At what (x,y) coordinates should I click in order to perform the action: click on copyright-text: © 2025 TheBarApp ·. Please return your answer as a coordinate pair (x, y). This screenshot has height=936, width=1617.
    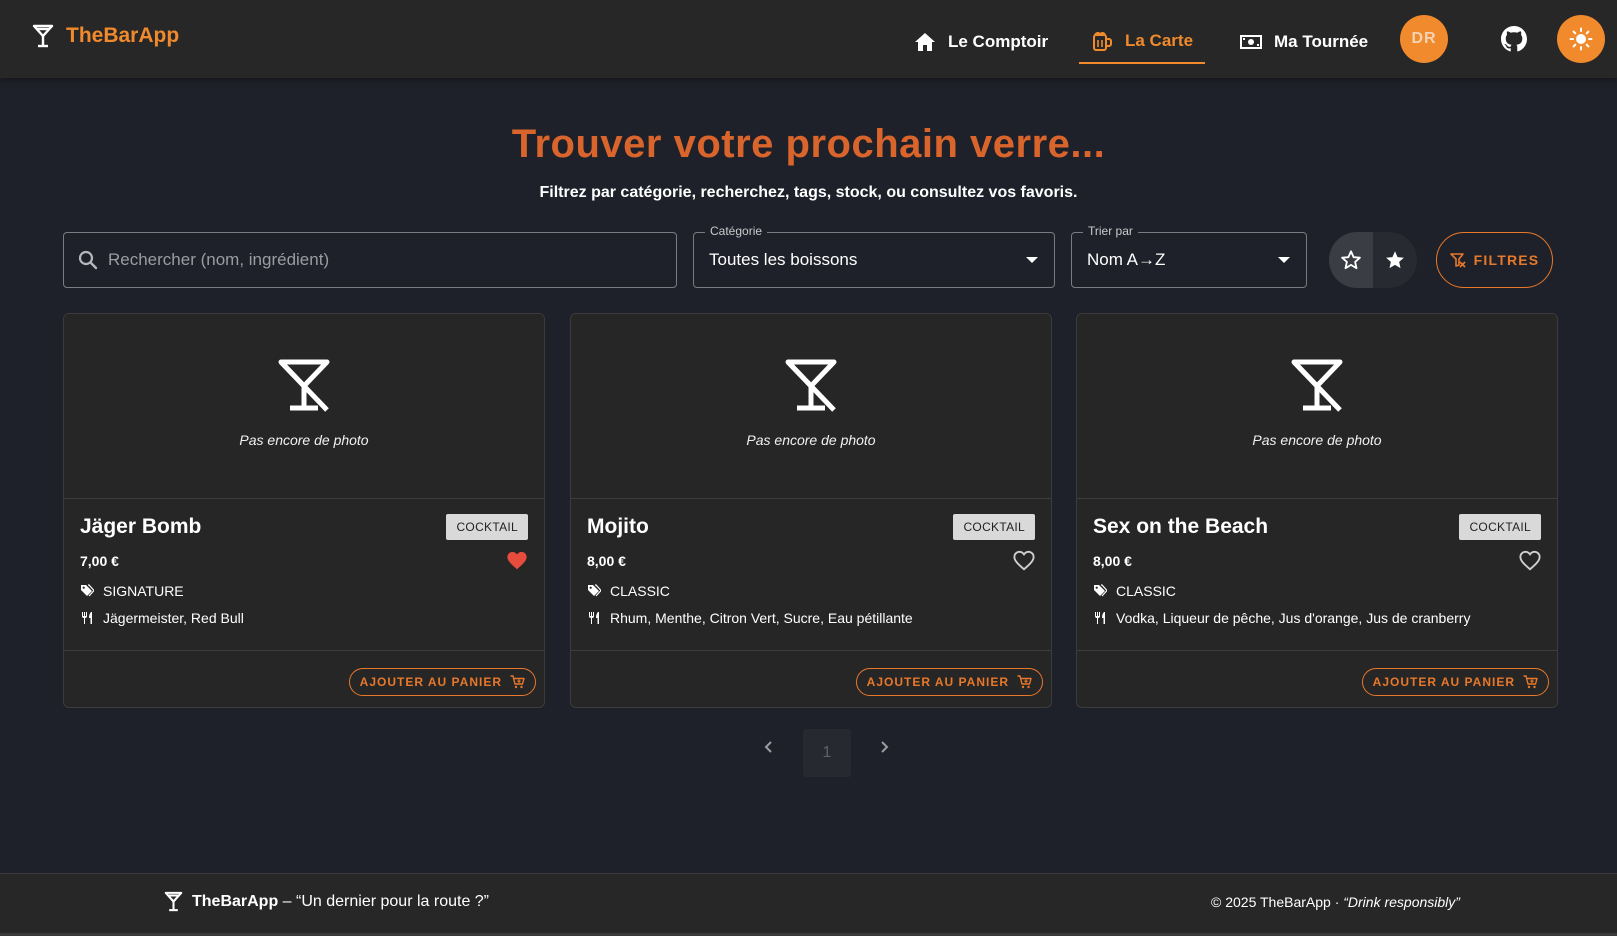
    Looking at the image, I should click on (1277, 902).